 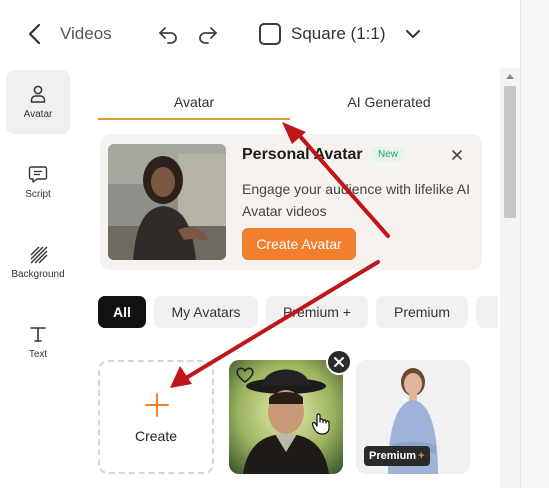 What do you see at coordinates (35, 34) in the screenshot?
I see `chevron-left-icon` at bounding box center [35, 34].